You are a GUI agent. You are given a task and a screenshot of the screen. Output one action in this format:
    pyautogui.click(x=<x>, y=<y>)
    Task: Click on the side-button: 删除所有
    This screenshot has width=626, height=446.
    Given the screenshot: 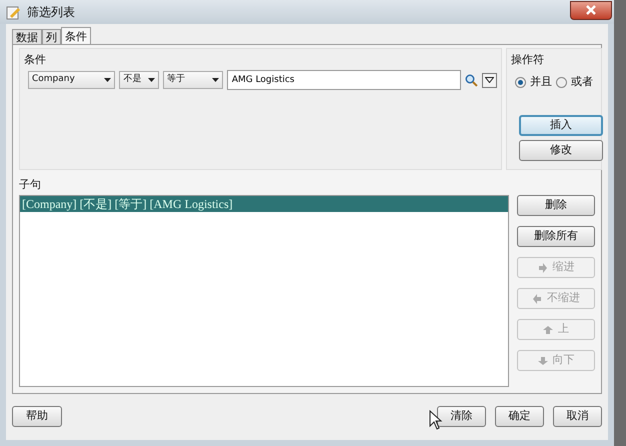 What is the action you would take?
    pyautogui.click(x=556, y=236)
    